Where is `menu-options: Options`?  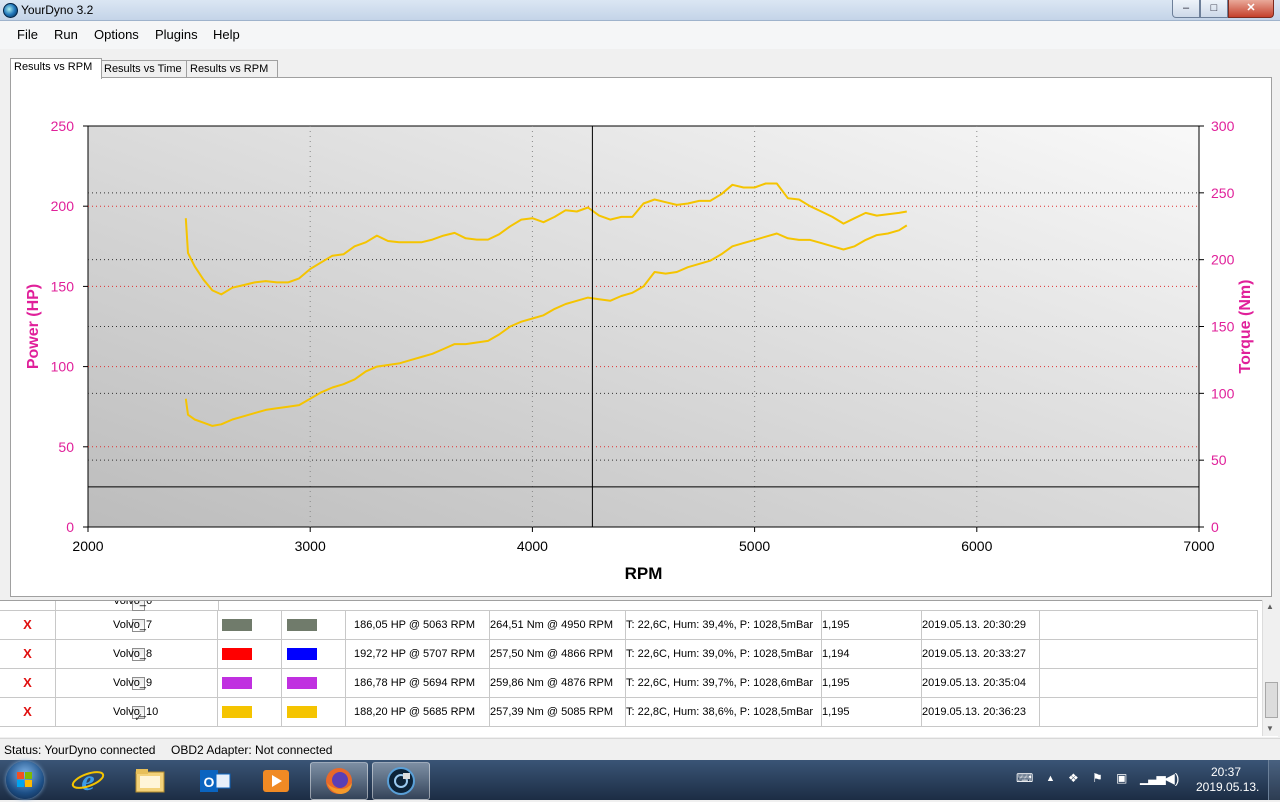 menu-options: Options is located at coordinates (116, 34).